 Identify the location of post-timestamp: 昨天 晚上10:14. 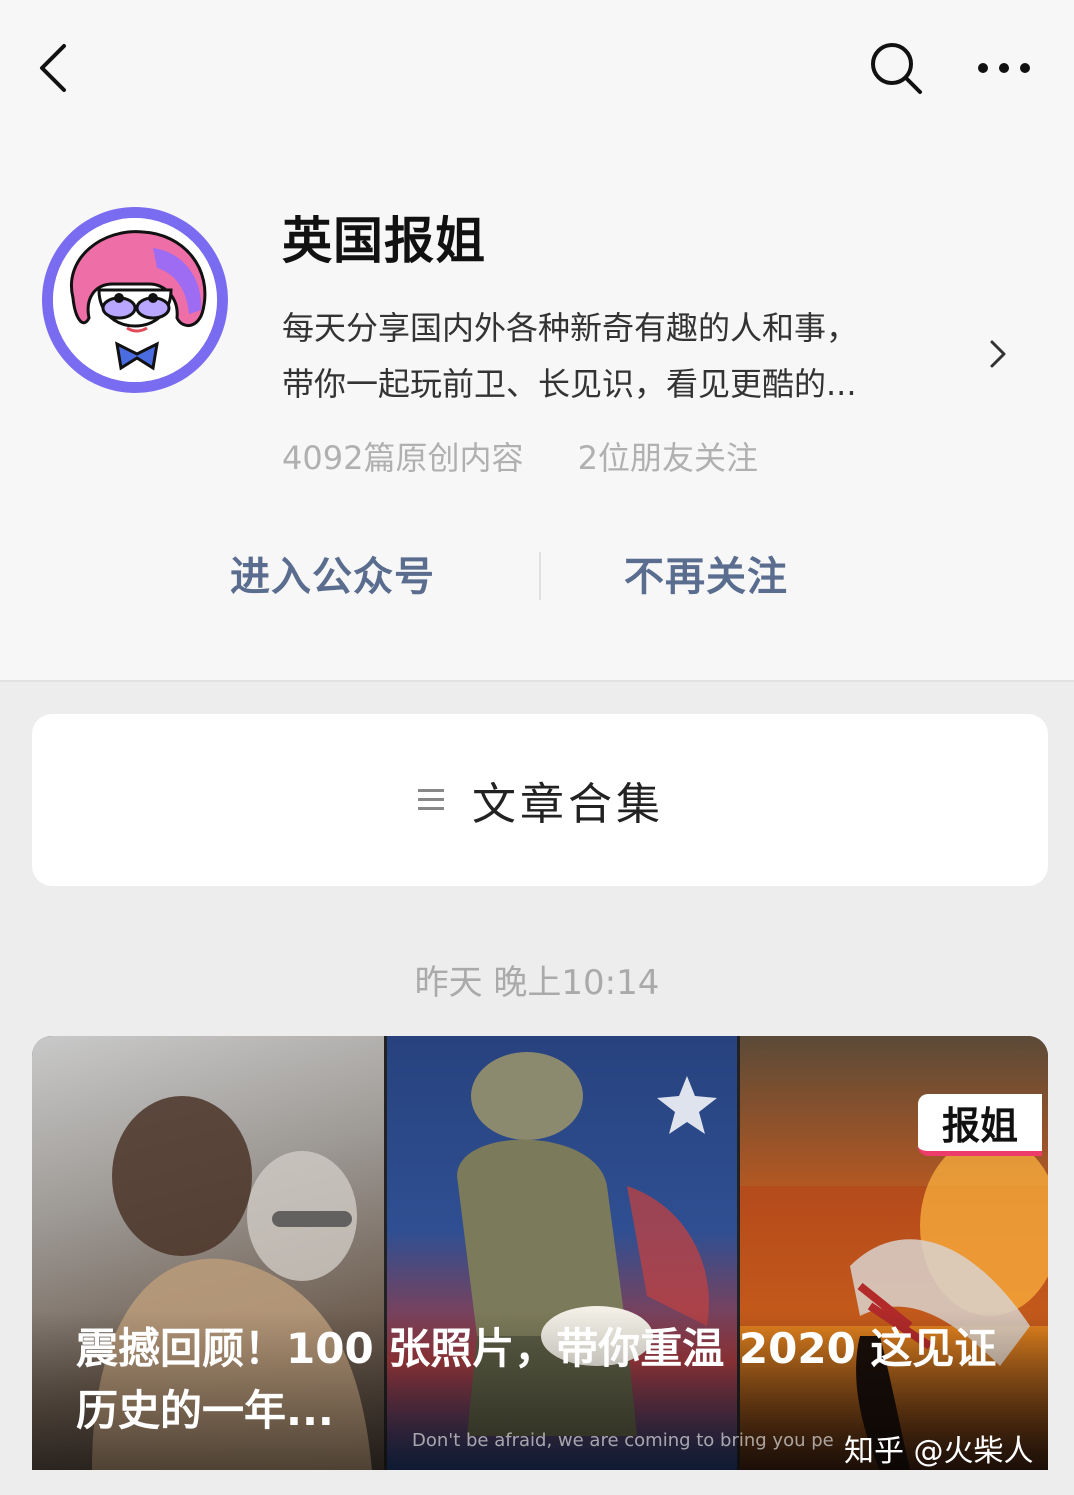
(537, 983).